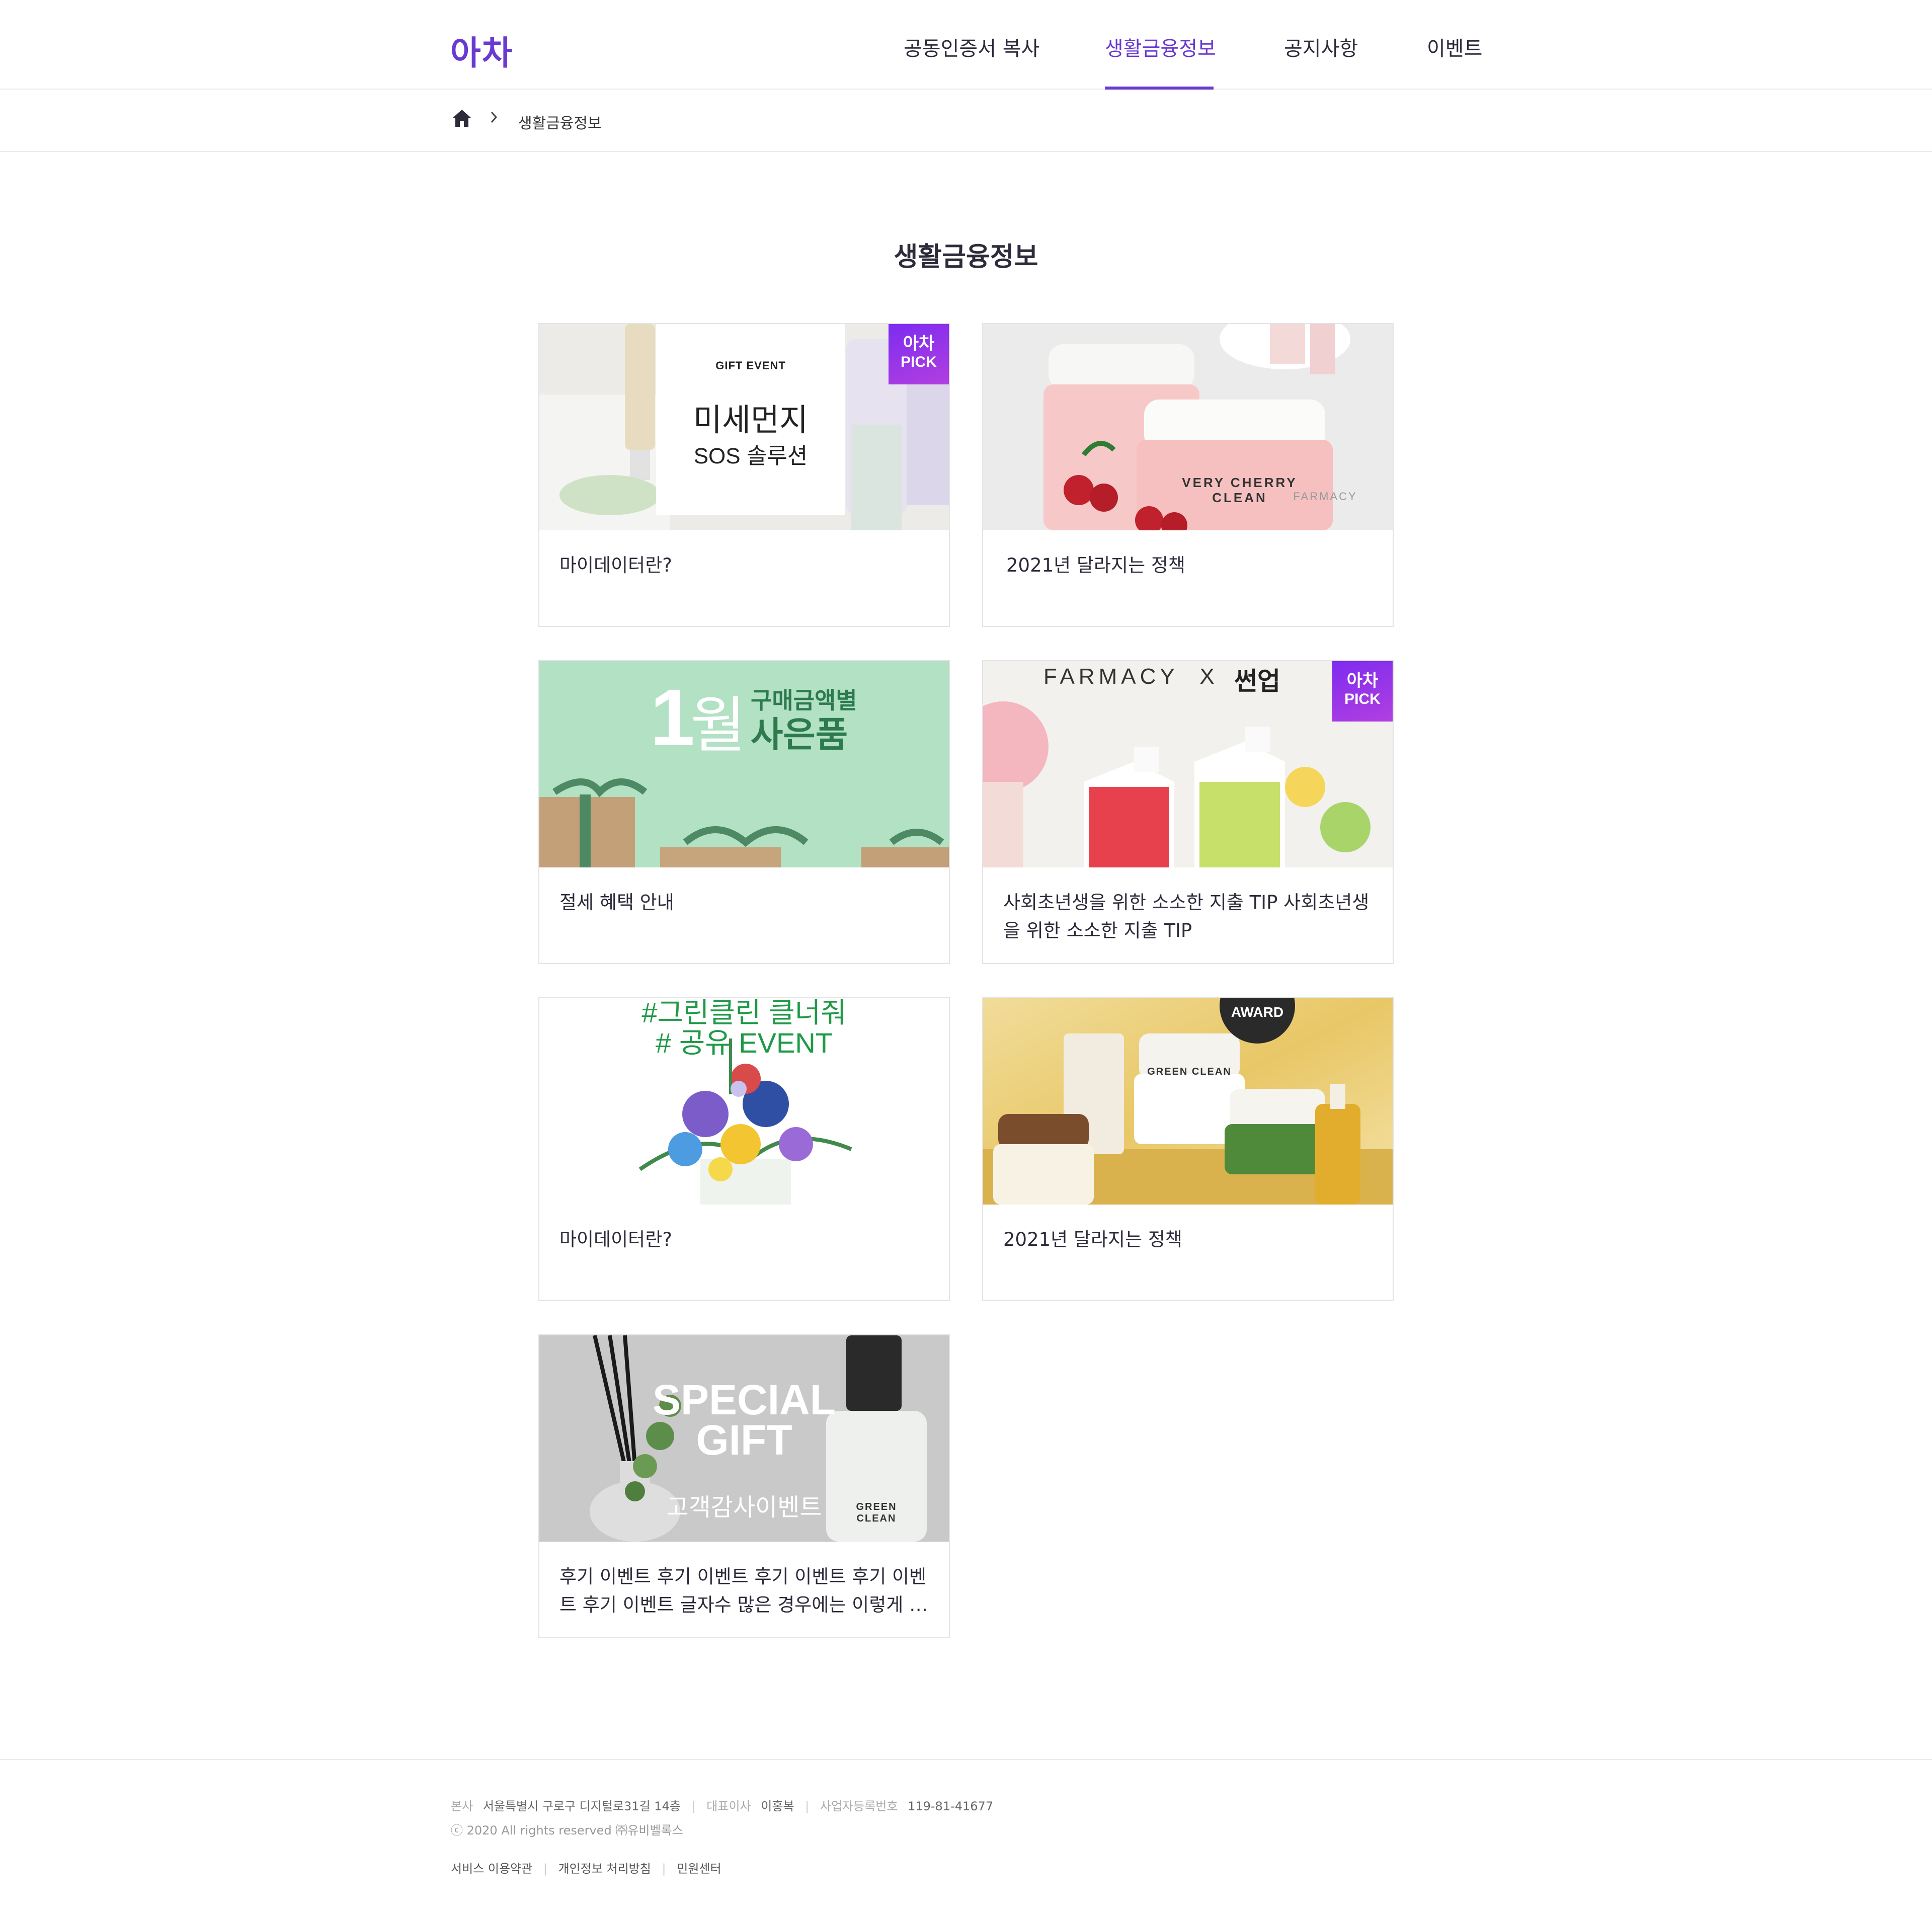  I want to click on site-header: 아차 공동인증서 복사 생활금융정보 공지사항 이벤트, so click(966, 45).